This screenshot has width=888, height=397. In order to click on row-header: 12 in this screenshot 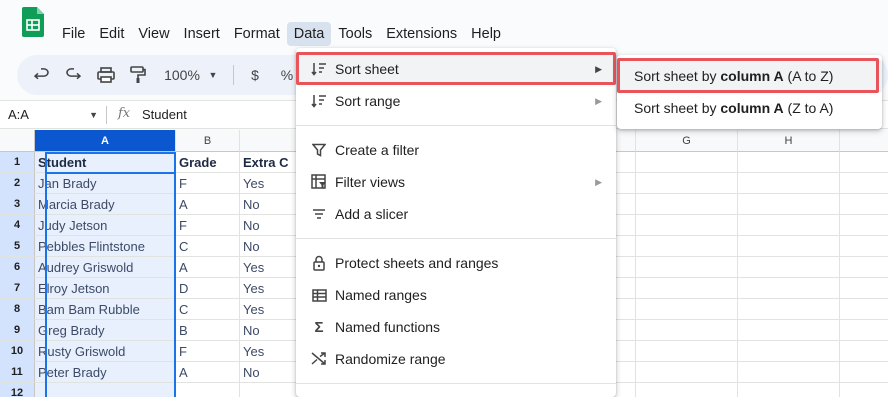, I will do `click(17, 390)`.